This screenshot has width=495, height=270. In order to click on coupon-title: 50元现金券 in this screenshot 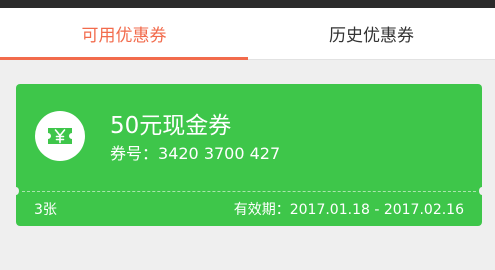, I will do `click(171, 126)`.